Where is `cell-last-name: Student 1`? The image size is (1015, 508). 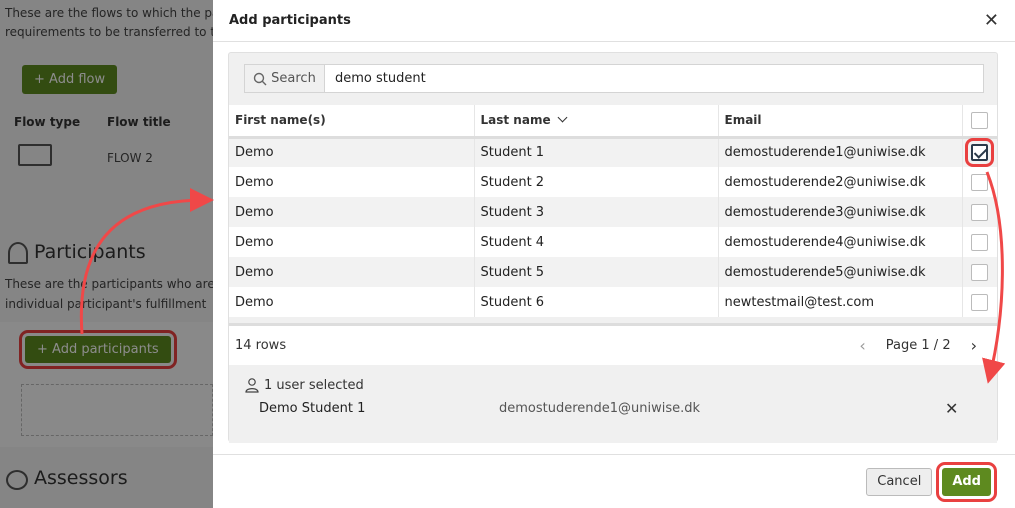 cell-last-name: Student 1 is located at coordinates (596, 152).